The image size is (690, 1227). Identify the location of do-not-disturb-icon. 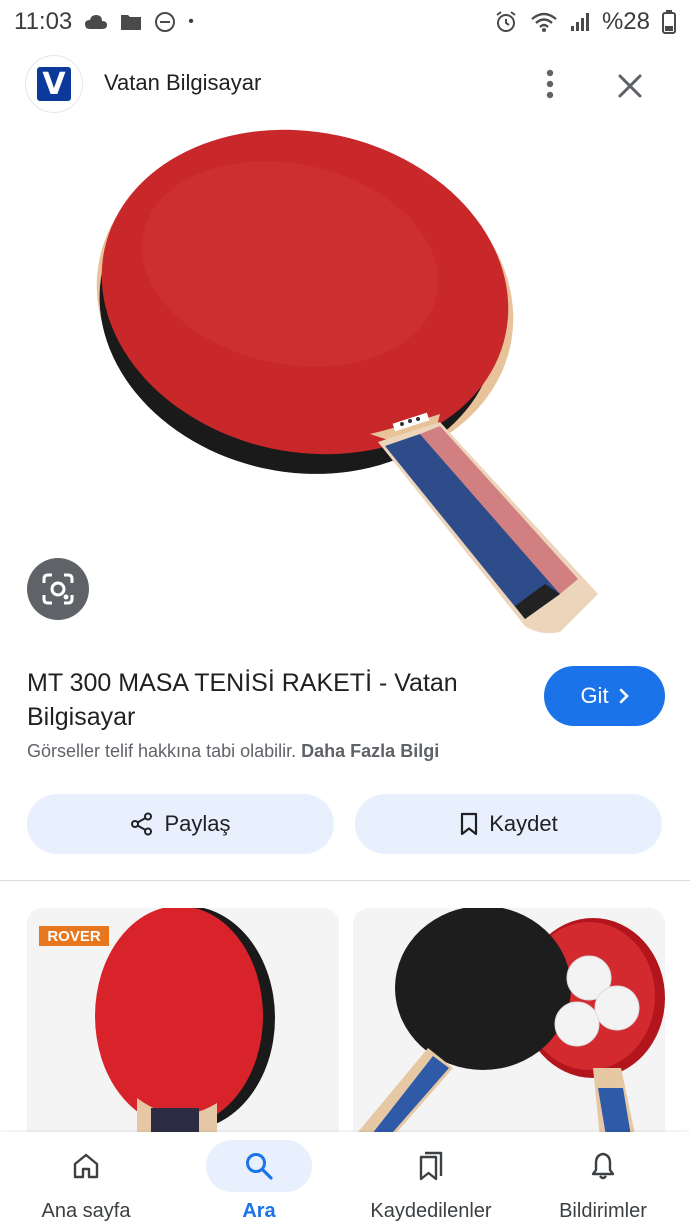
(165, 22).